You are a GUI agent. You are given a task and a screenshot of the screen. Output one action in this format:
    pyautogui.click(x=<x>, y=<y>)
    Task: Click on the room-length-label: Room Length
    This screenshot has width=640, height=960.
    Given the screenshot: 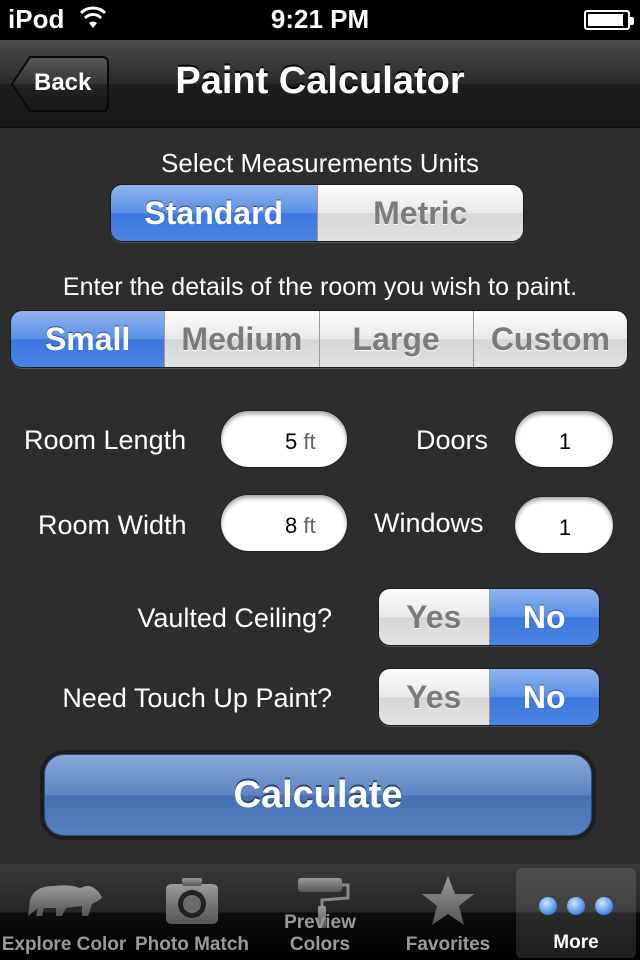 What is the action you would take?
    pyautogui.click(x=105, y=440)
    